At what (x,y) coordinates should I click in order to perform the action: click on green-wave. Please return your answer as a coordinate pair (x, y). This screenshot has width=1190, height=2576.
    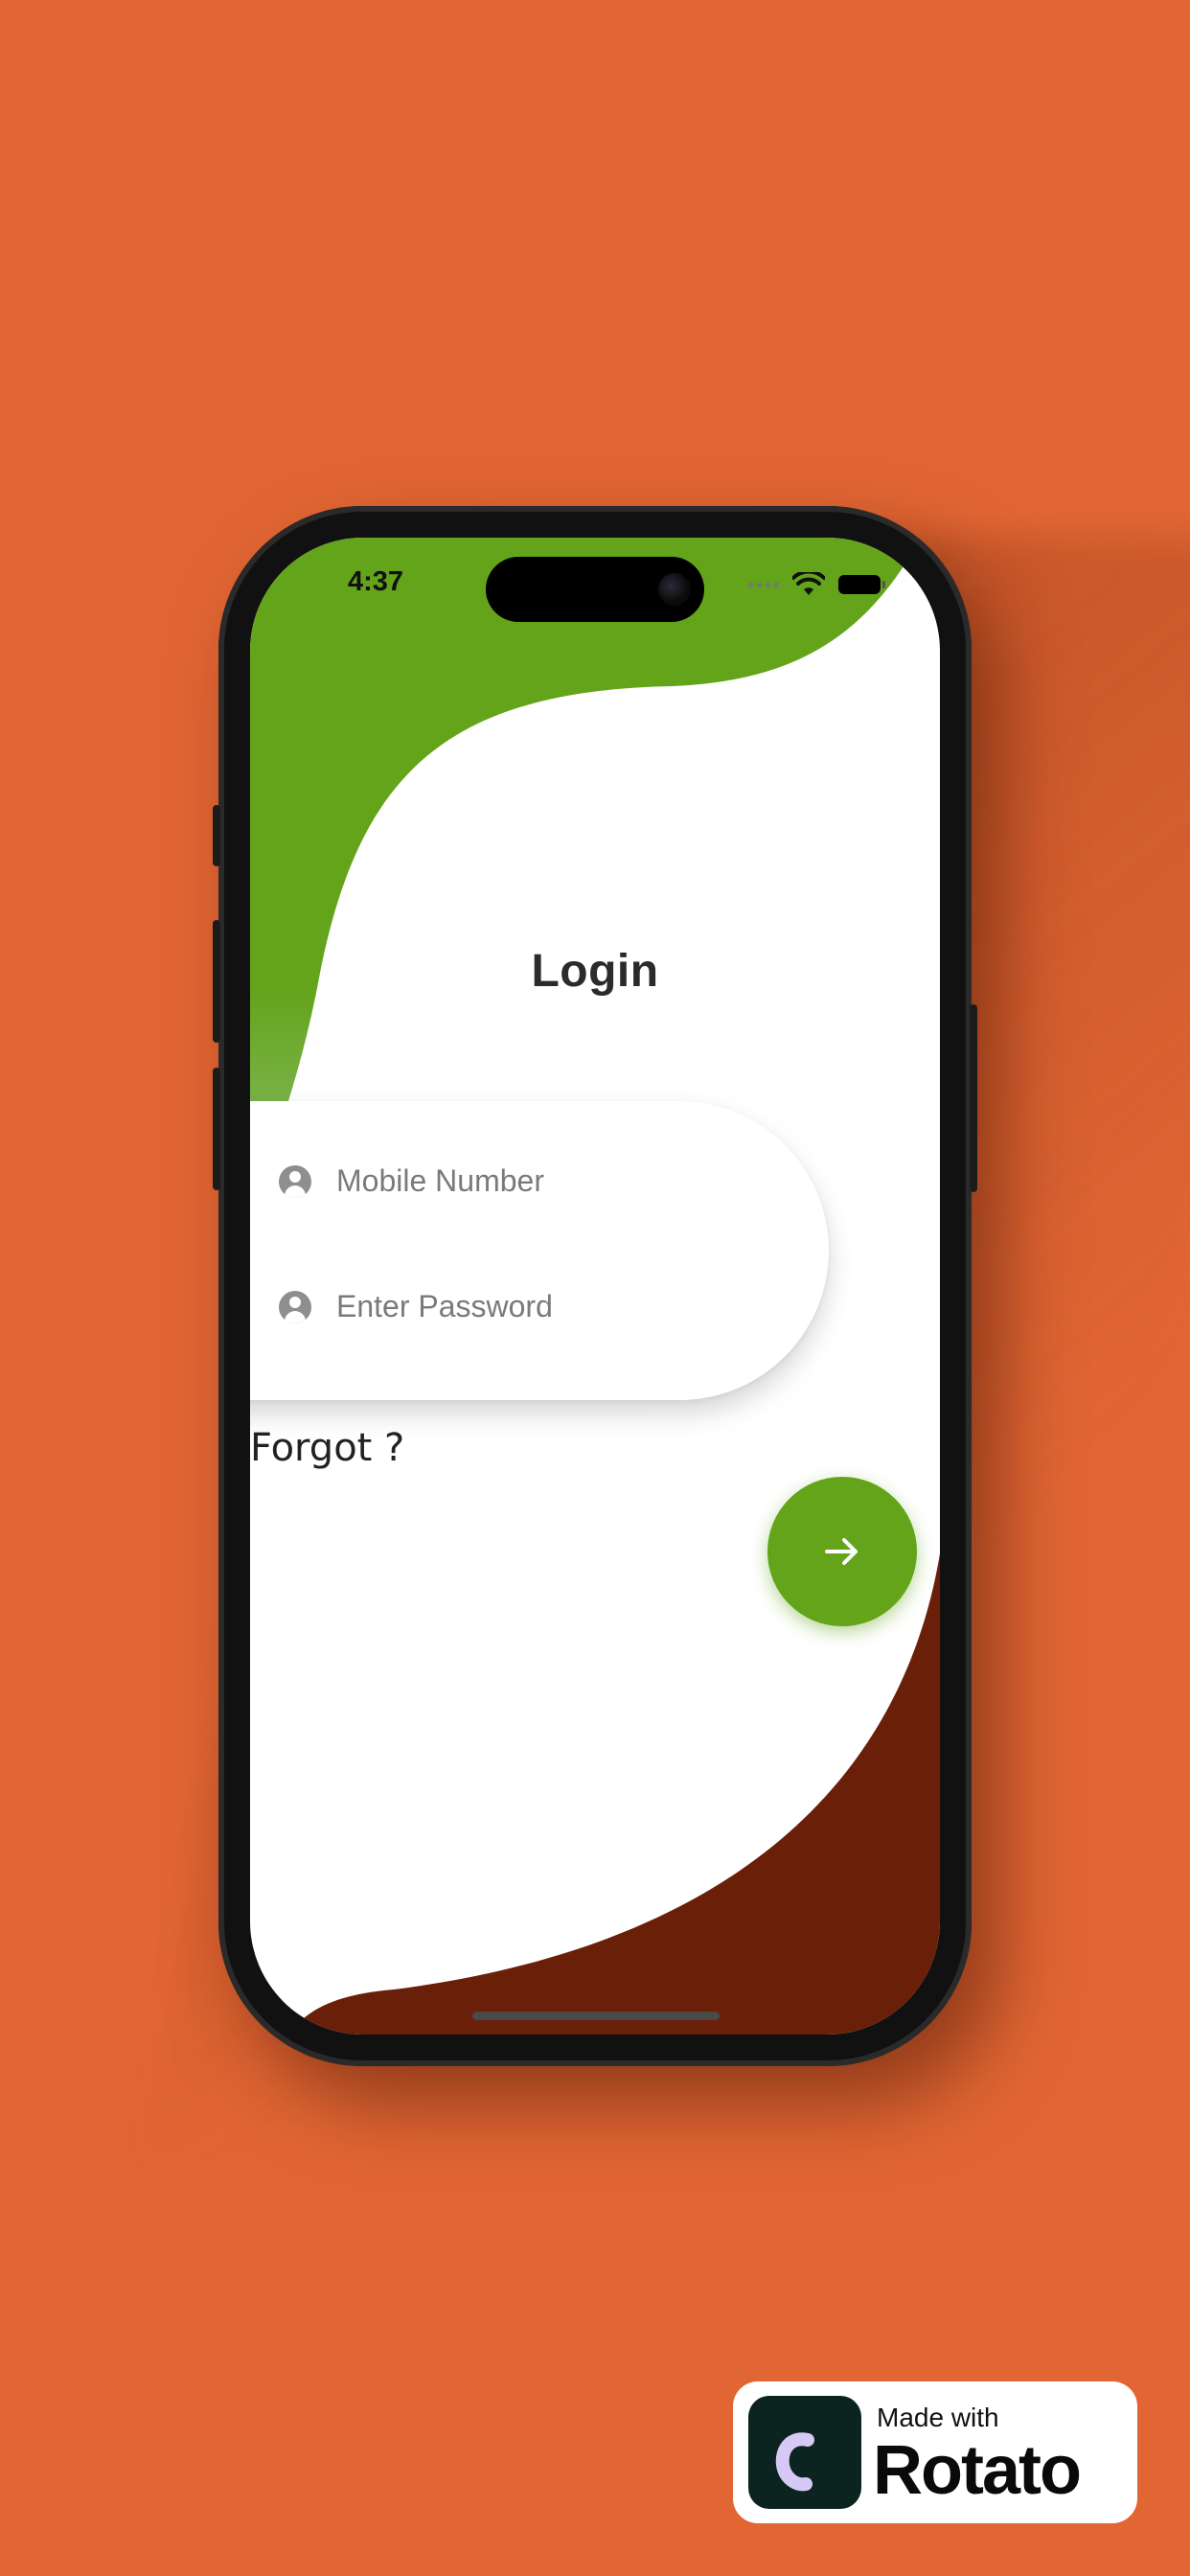
    Looking at the image, I should click on (586, 819).